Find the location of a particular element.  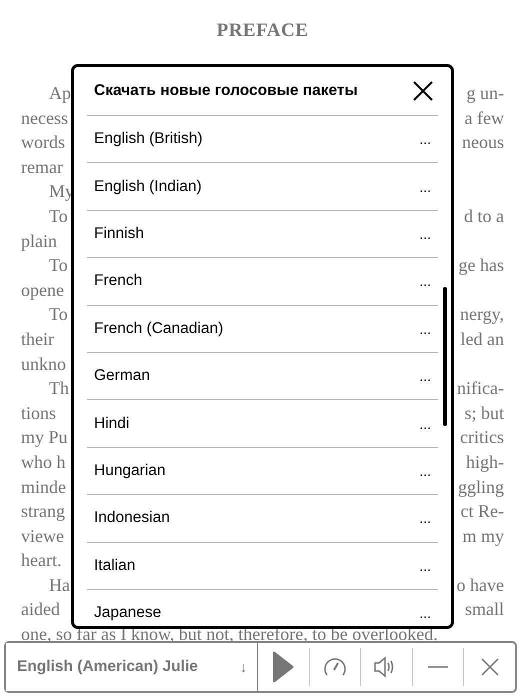

minimize-icon is located at coordinates (438, 667).